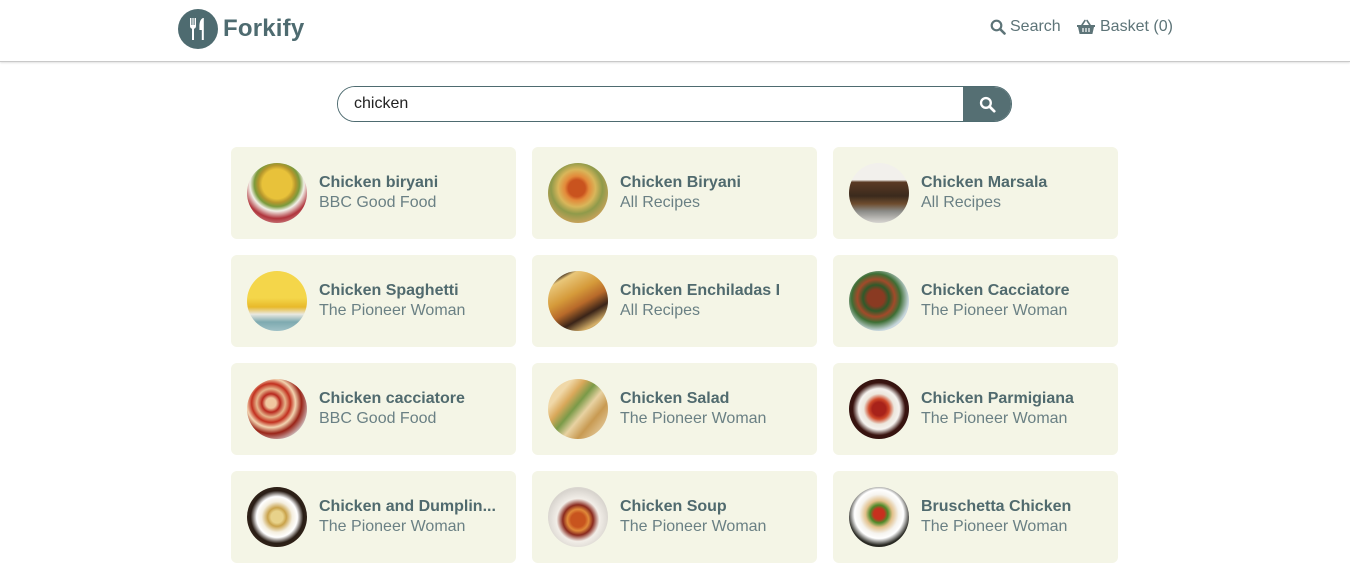 This screenshot has width=1350, height=563. I want to click on cacciatore-tray-image, so click(277, 409).